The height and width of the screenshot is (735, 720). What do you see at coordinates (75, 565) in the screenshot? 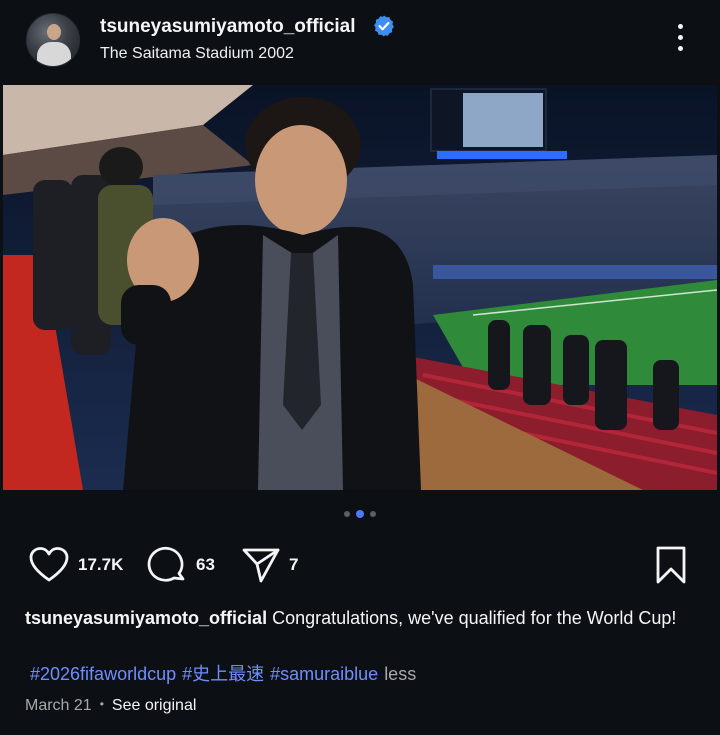
I see `like-button: 17.7K` at bounding box center [75, 565].